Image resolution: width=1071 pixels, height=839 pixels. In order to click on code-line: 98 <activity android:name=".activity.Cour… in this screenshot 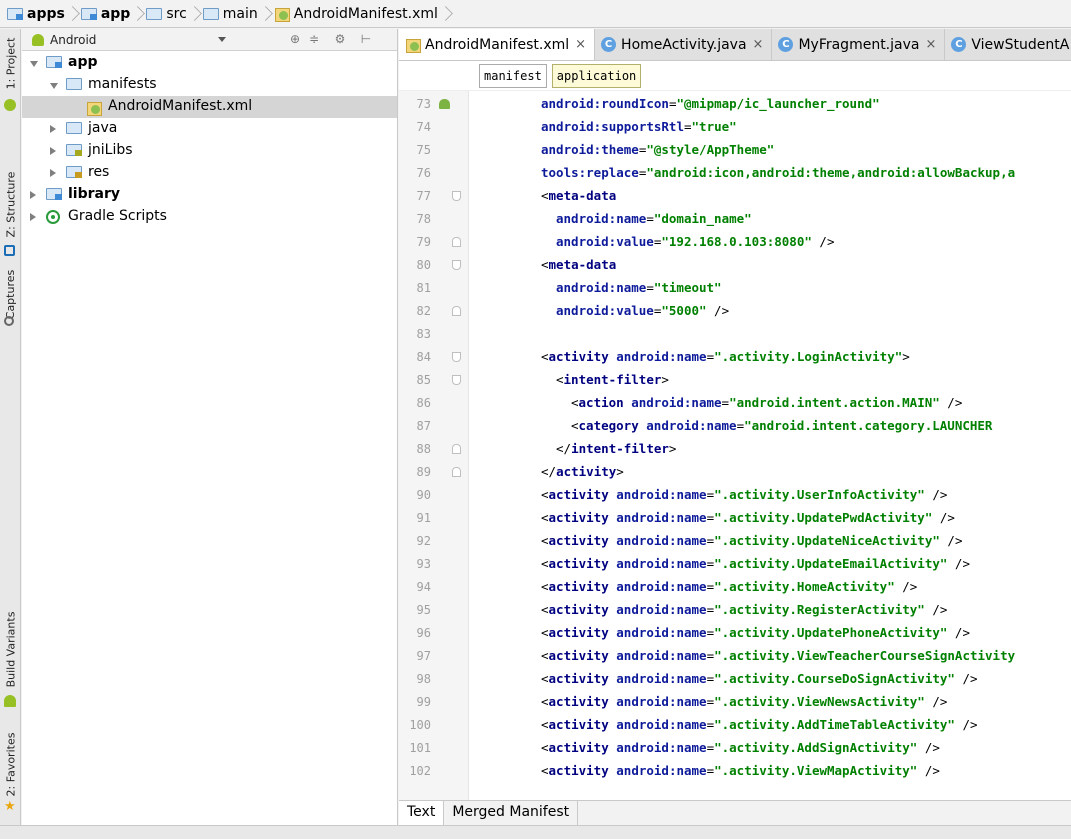, I will do `click(735, 679)`.